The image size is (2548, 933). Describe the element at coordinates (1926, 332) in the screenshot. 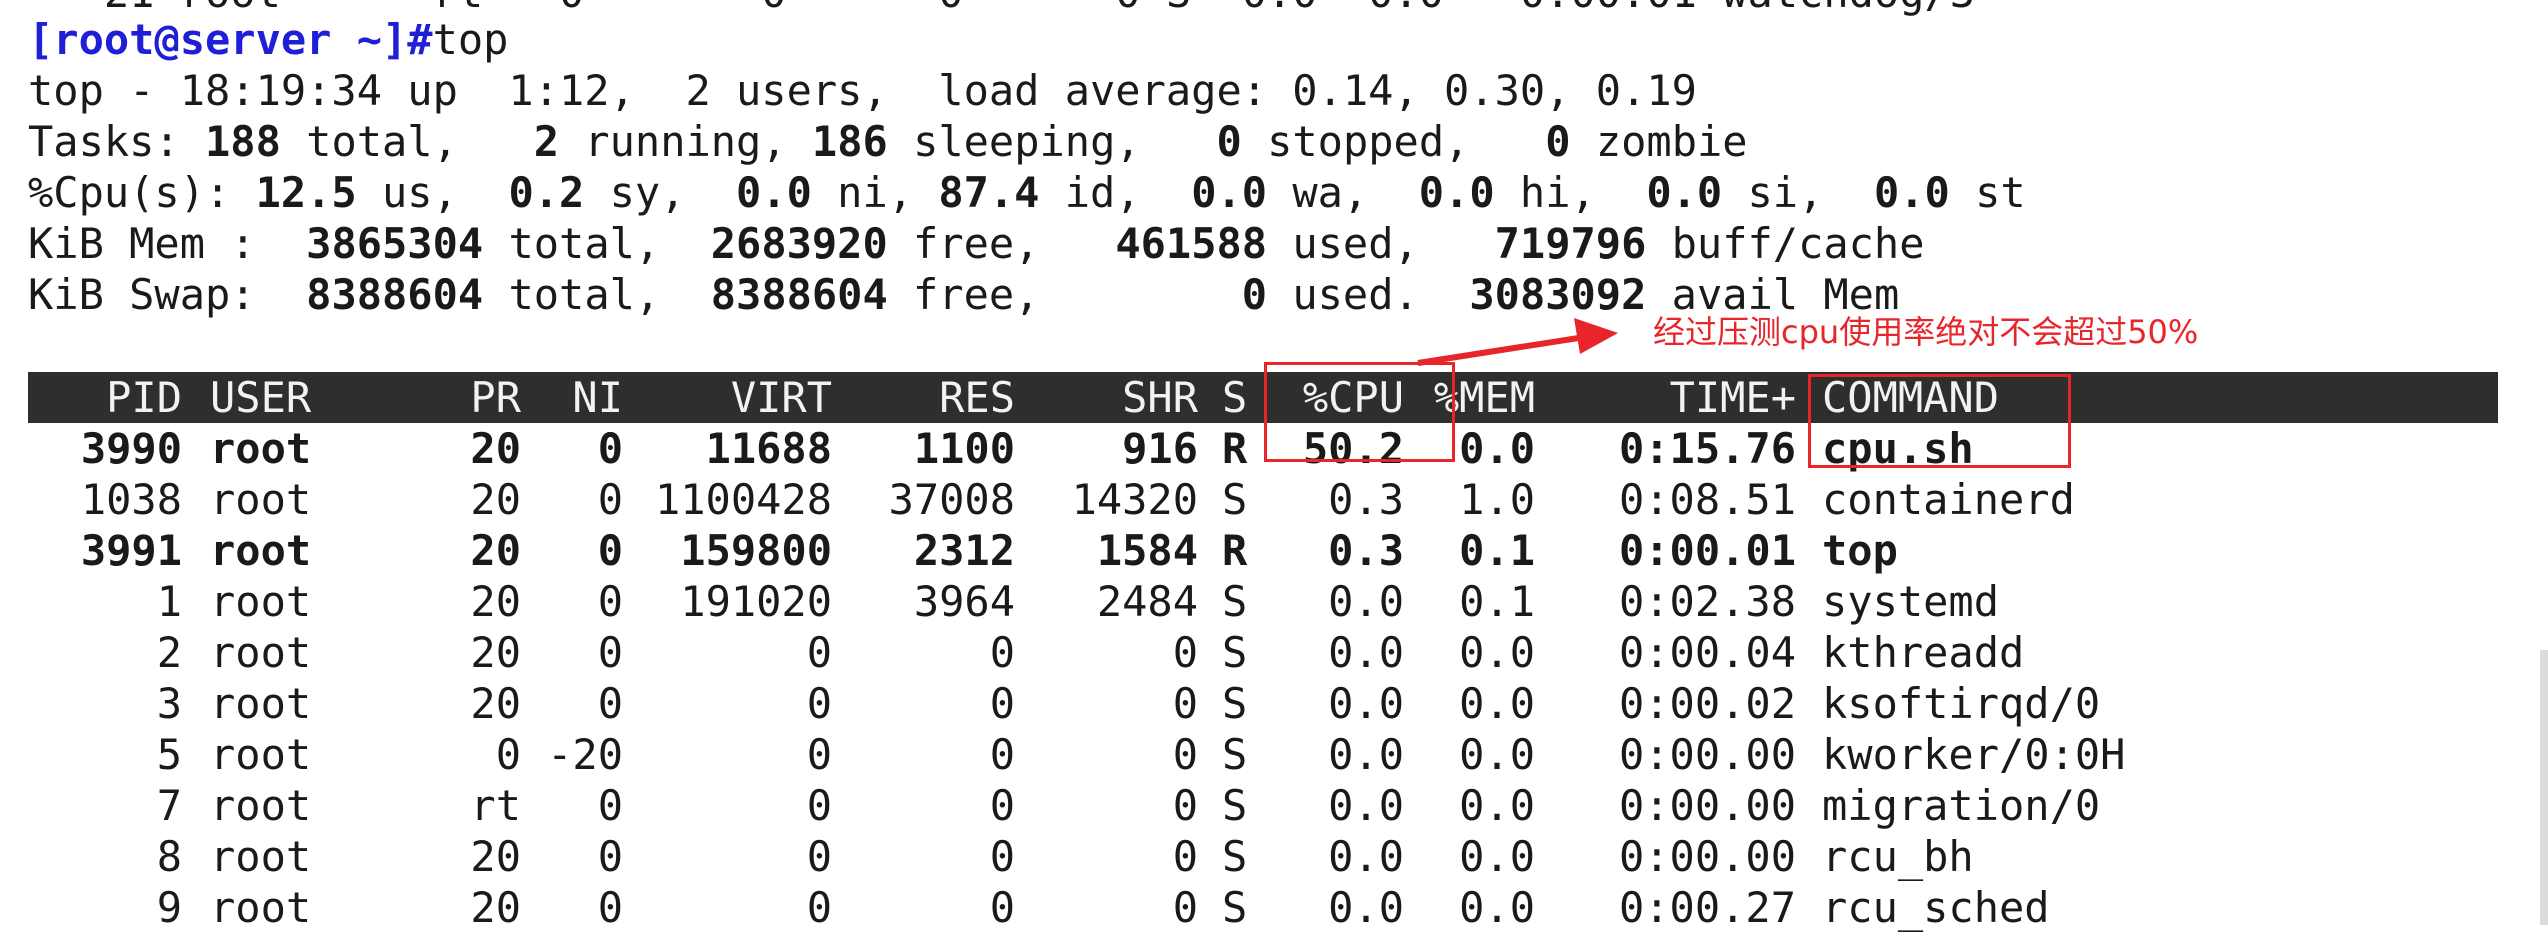

I see `annotation-note: 经过压测cpu使用率绝对不会超过50%` at that location.